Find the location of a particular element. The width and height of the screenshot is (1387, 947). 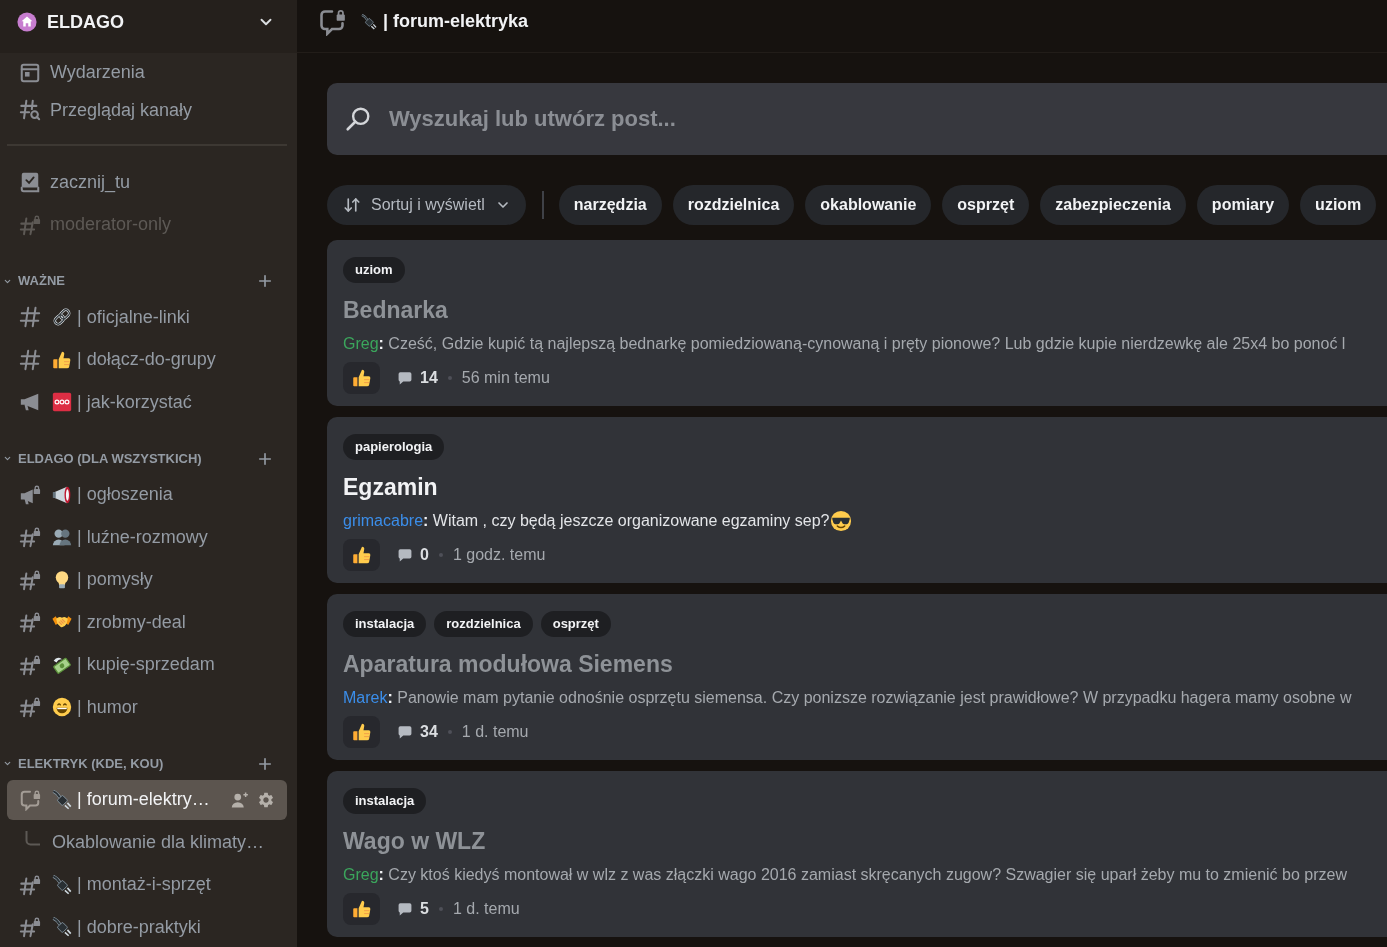

megaphone-lock-icon is located at coordinates (30, 494).